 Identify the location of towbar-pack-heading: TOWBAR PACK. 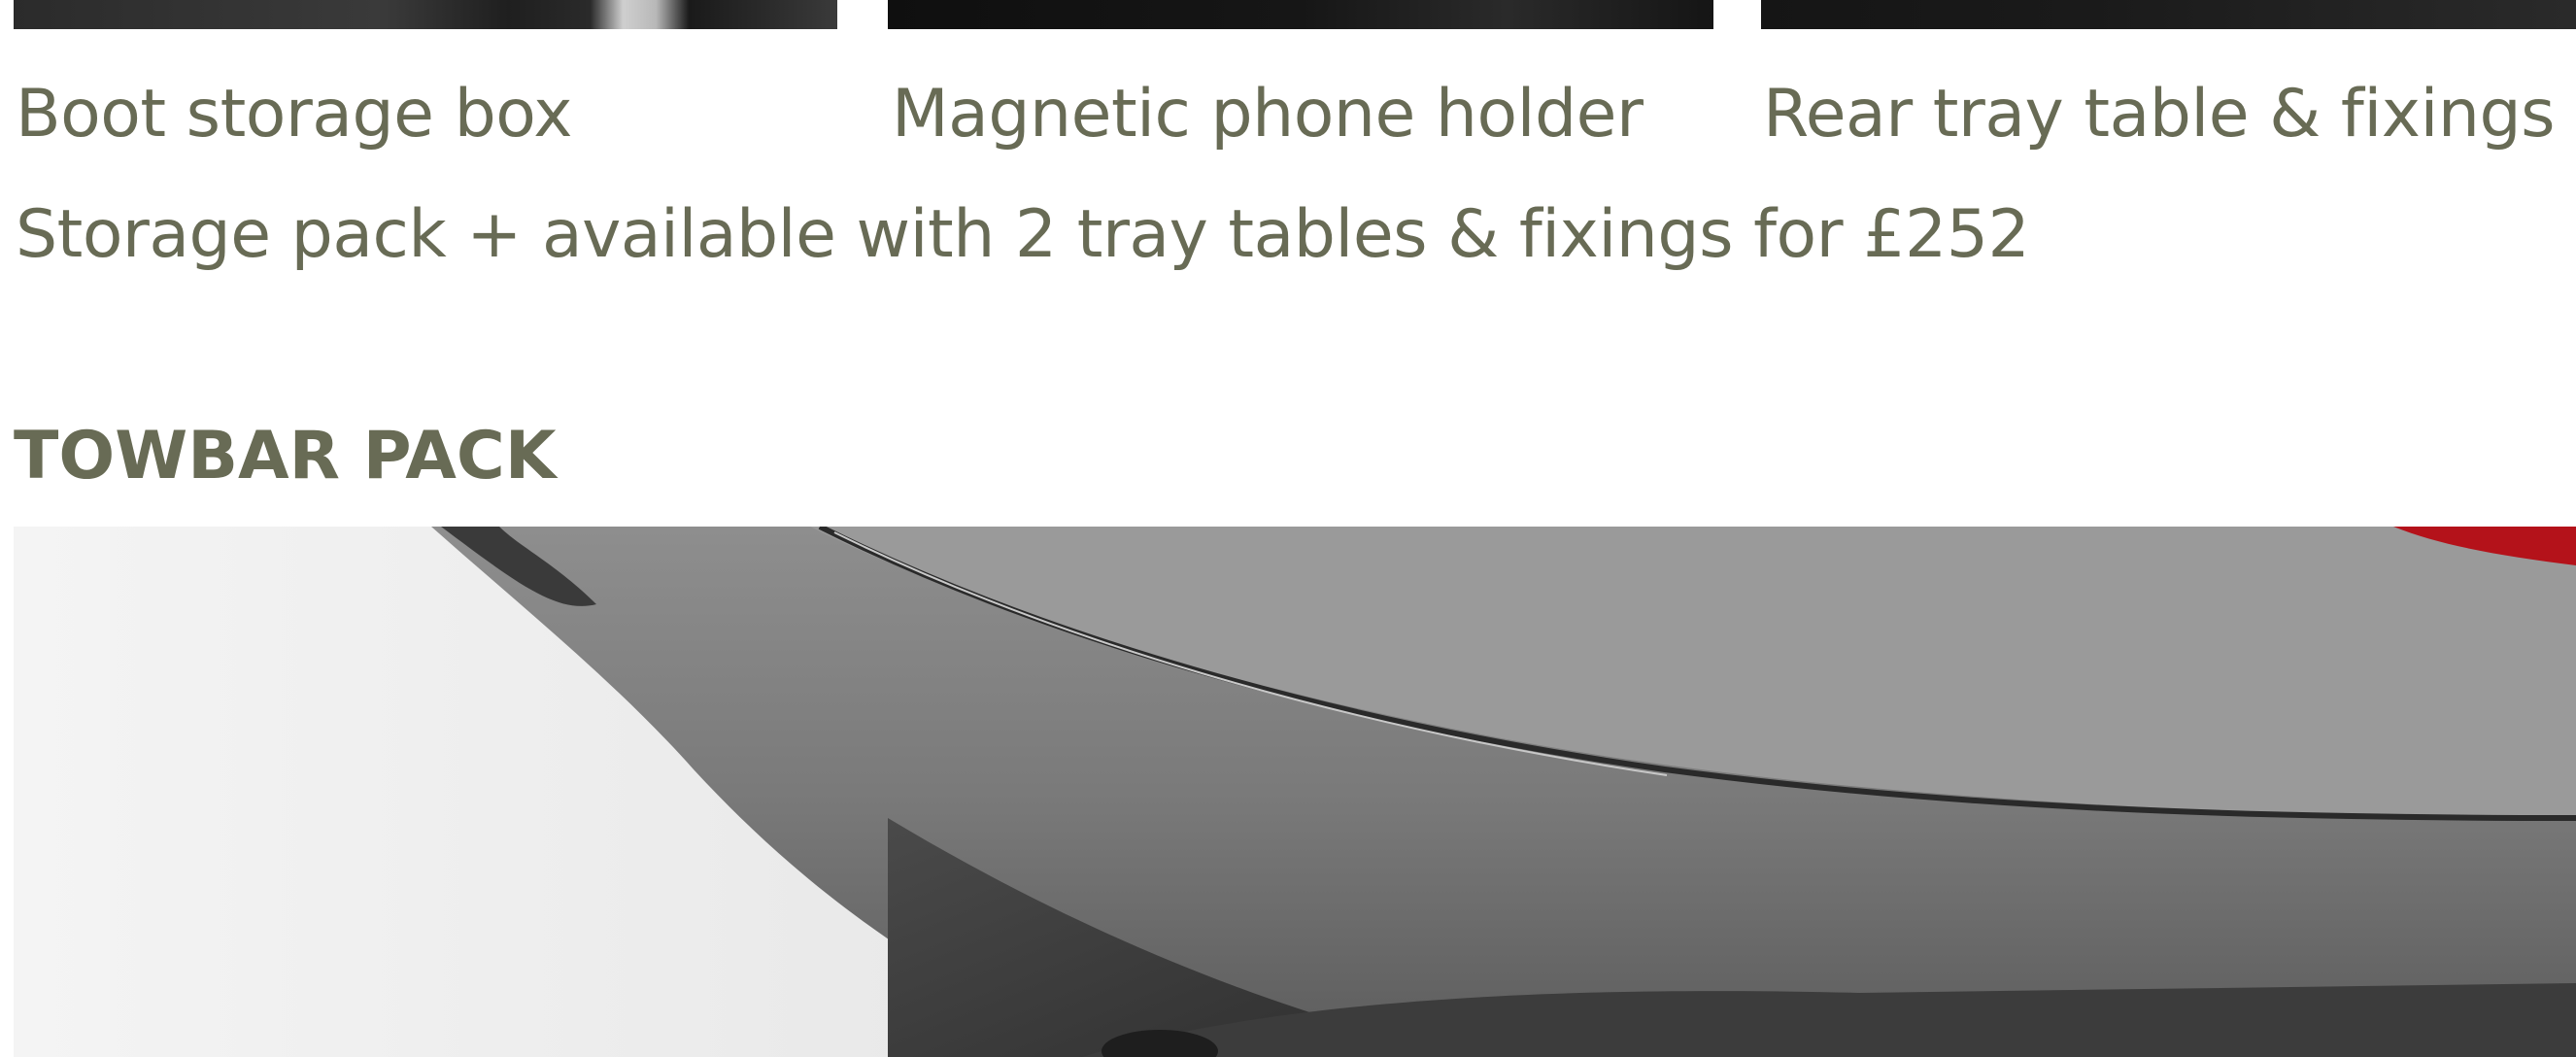
(285, 456).